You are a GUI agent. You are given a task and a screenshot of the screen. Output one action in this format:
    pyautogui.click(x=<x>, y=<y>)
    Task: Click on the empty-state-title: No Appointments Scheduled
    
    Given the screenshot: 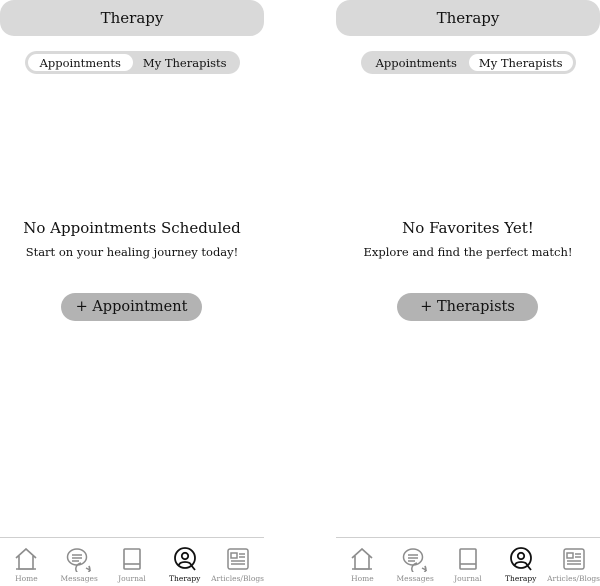 What is the action you would take?
    pyautogui.click(x=132, y=228)
    